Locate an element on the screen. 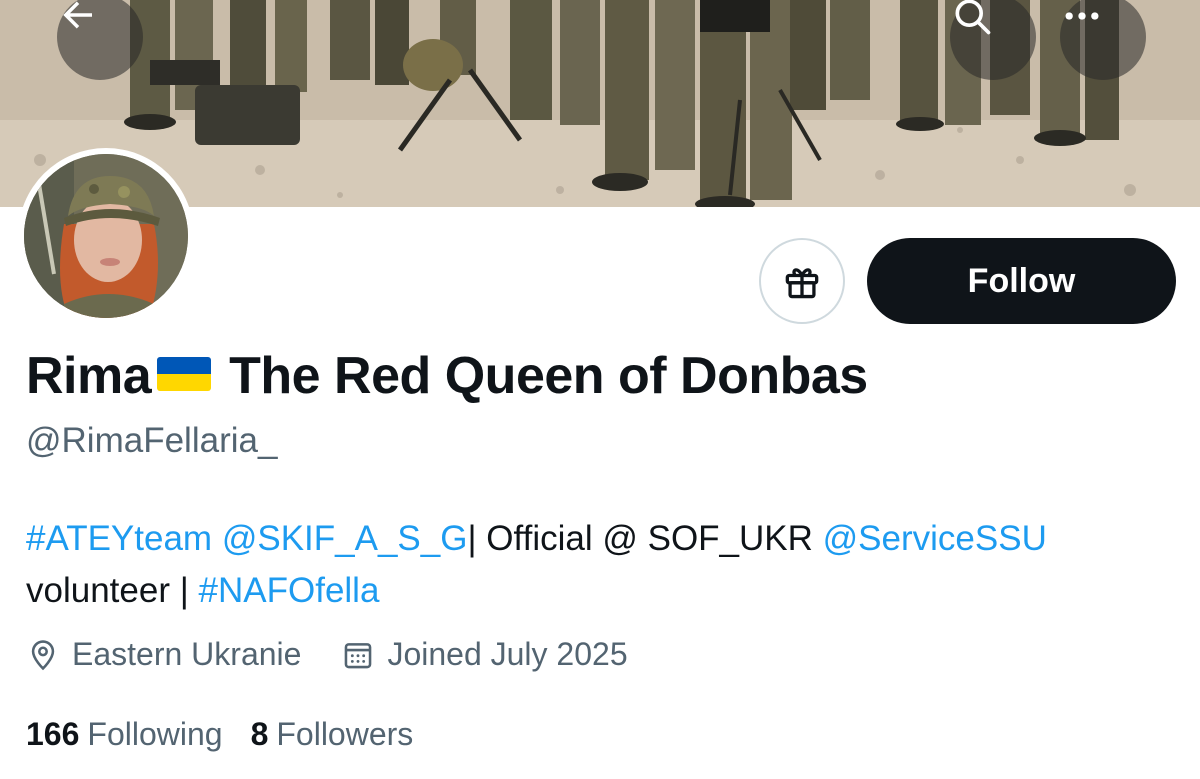 This screenshot has width=1200, height=779. followers-label: Followers is located at coordinates (345, 734).